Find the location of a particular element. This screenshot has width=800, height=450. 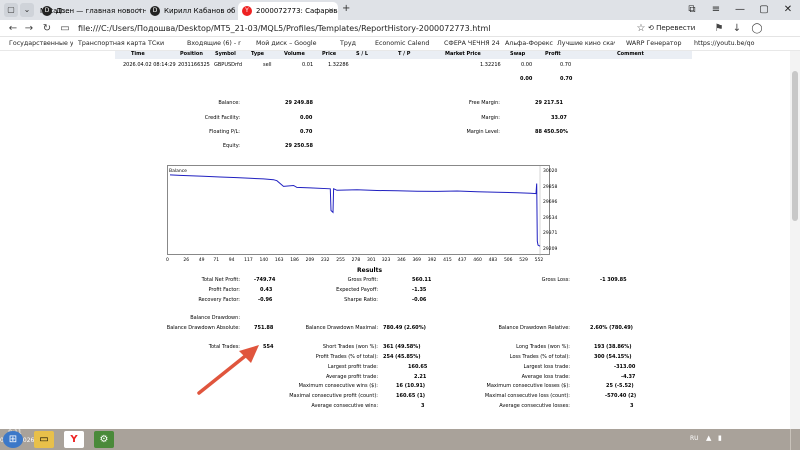

summary-label: Margin Level: is located at coordinates (483, 132).